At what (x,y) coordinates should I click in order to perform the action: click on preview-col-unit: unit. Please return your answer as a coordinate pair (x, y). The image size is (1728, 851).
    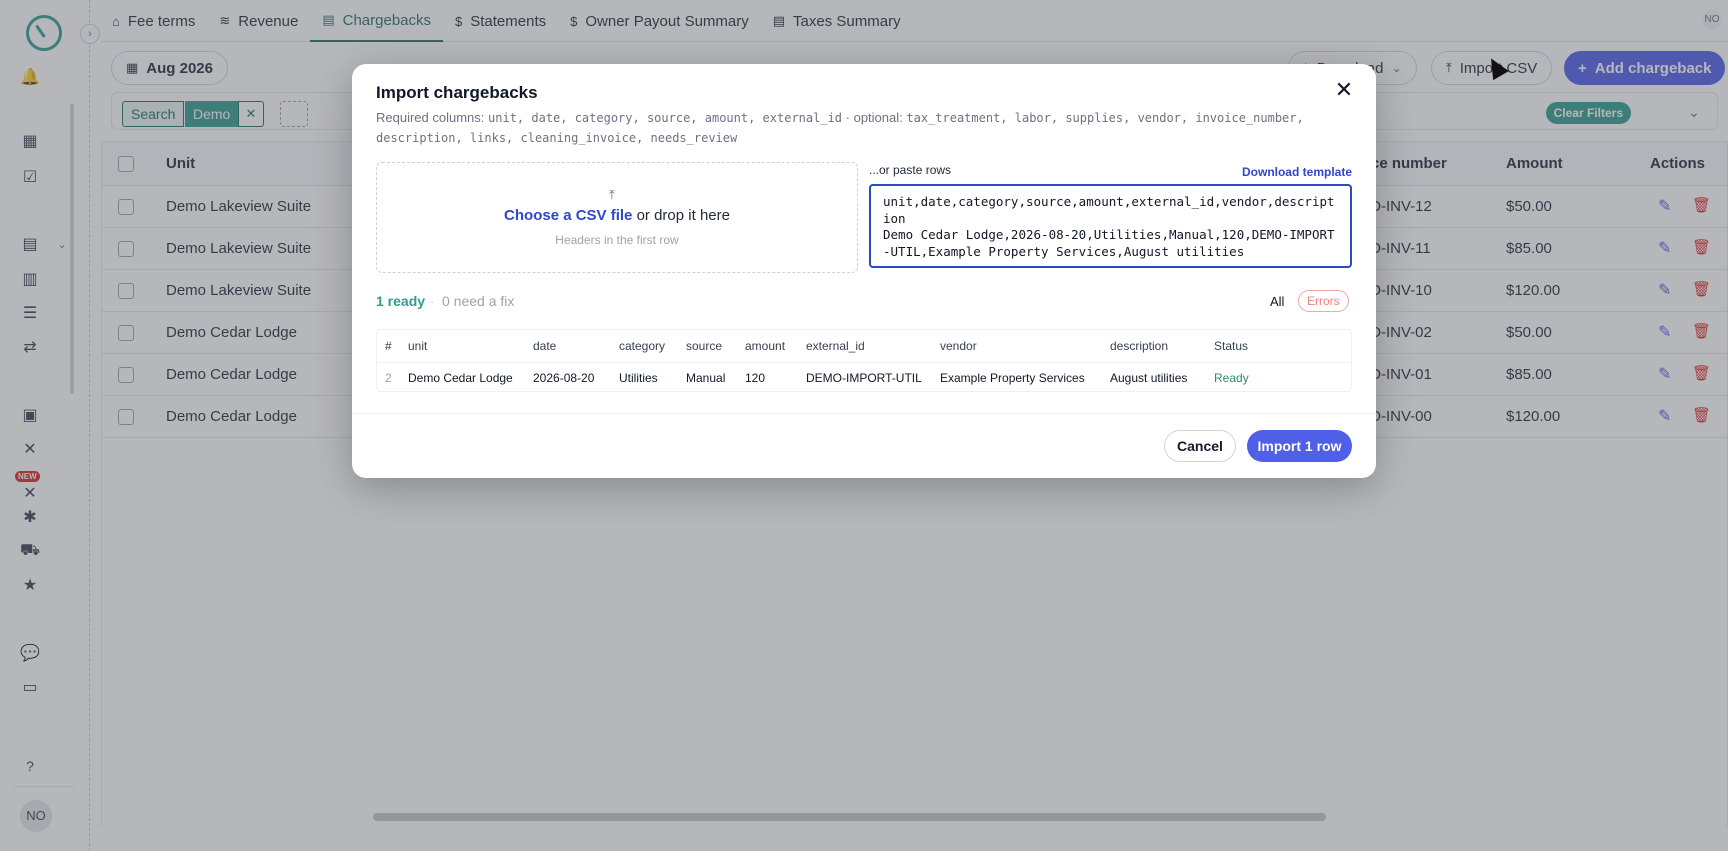
    Looking at the image, I should click on (418, 346).